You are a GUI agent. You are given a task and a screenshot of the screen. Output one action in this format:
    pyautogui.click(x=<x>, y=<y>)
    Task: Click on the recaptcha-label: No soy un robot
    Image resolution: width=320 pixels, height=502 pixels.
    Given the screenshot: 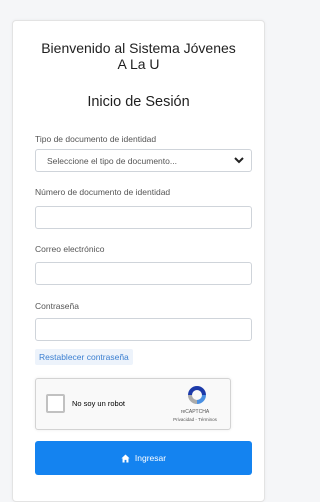 What is the action you would take?
    pyautogui.click(x=98, y=403)
    